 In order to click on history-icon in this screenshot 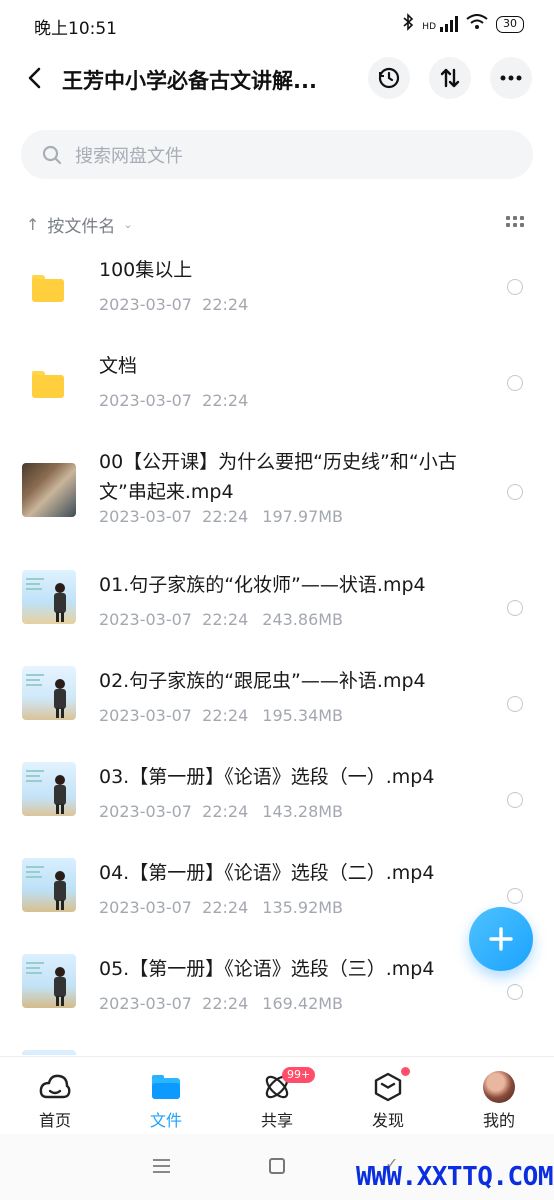, I will do `click(389, 78)`.